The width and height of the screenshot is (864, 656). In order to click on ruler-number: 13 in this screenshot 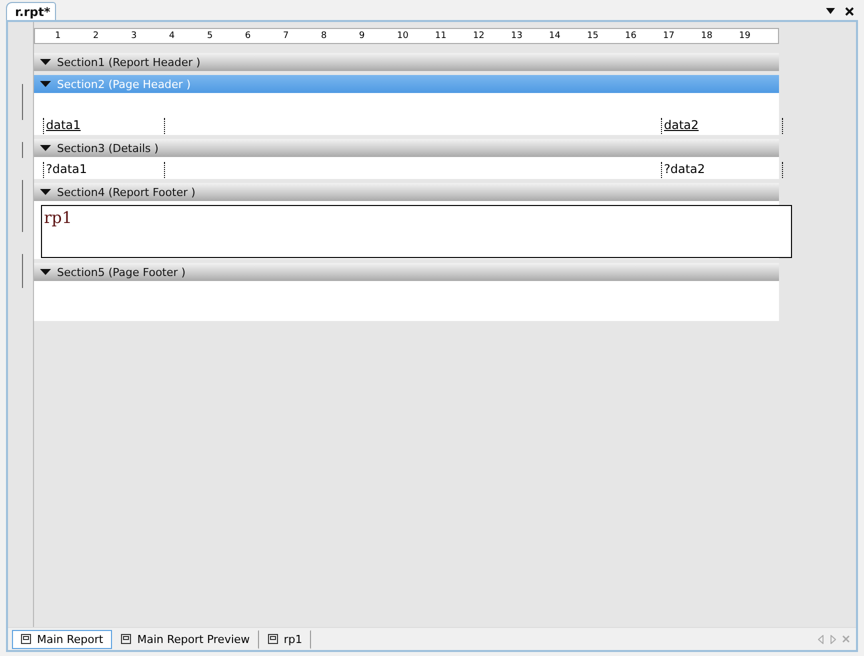, I will do `click(517, 36)`.